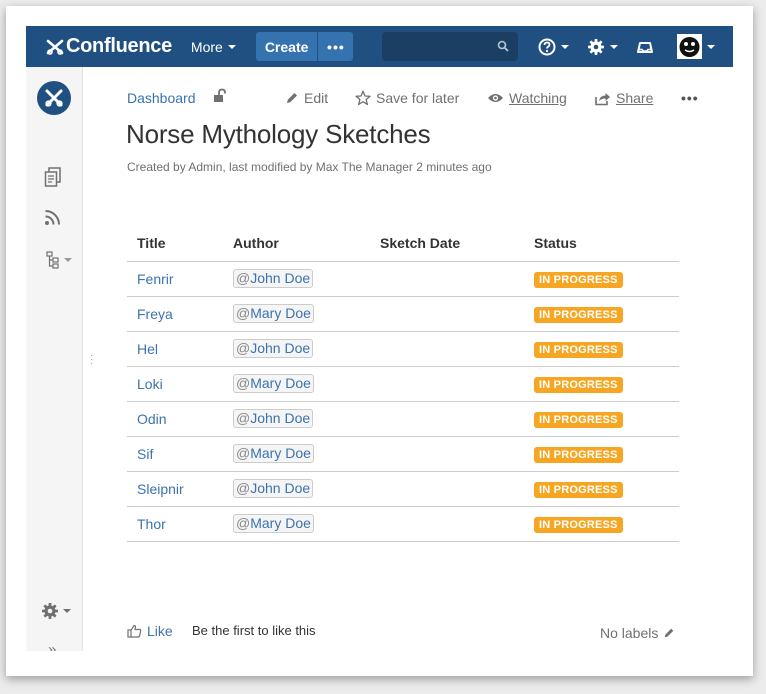 The height and width of the screenshot is (694, 766). I want to click on table-row: Thor @Mary Doe IN PROGRESS, so click(403, 524).